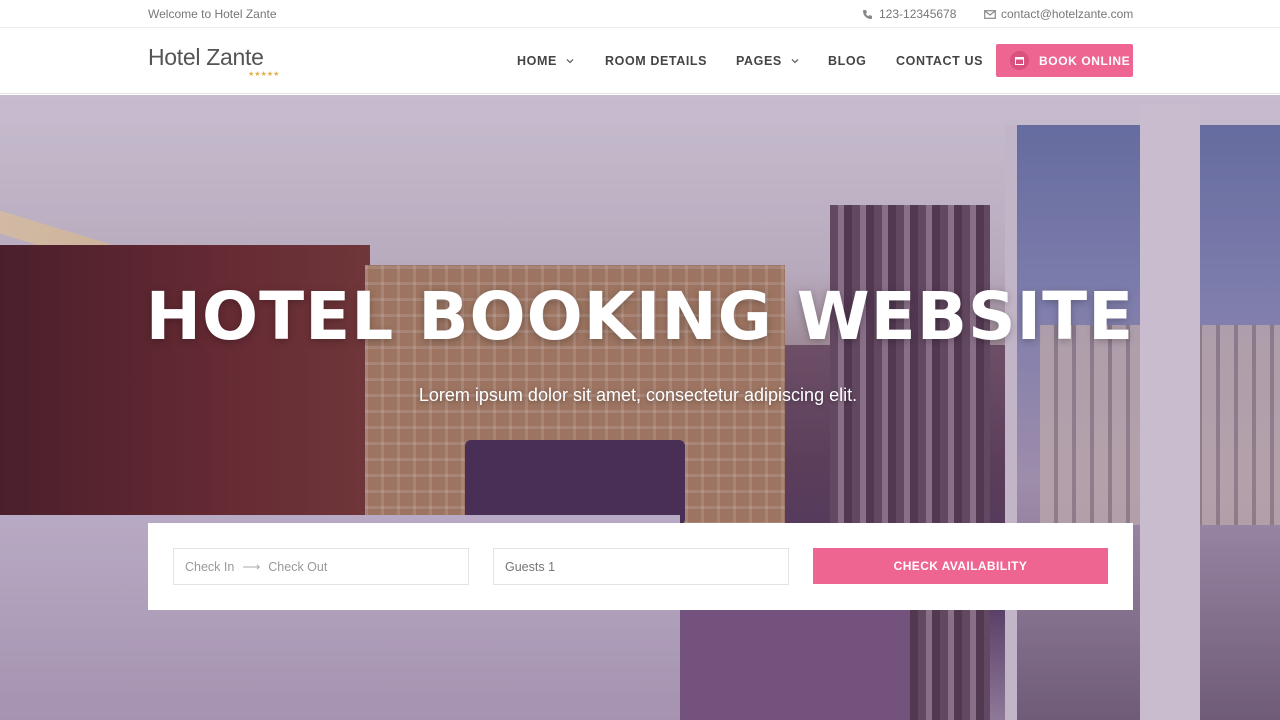 This screenshot has width=1280, height=720. What do you see at coordinates (1019, 60) in the screenshot?
I see `calendar-icon` at bounding box center [1019, 60].